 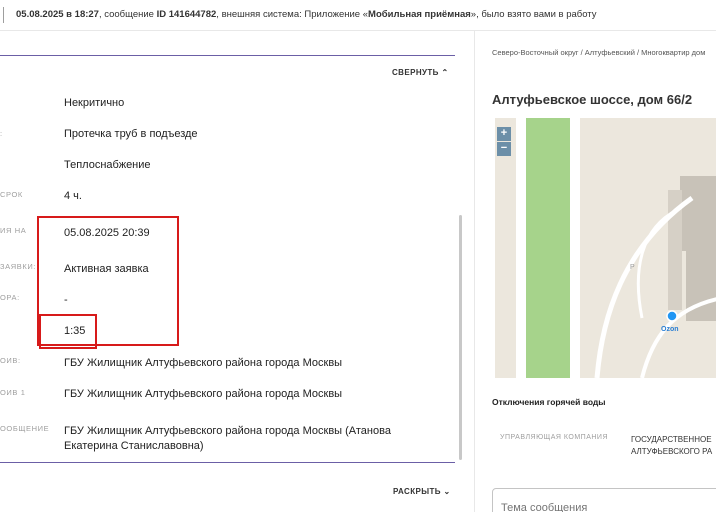 I want to click on message-subject-field, so click(x=604, y=500).